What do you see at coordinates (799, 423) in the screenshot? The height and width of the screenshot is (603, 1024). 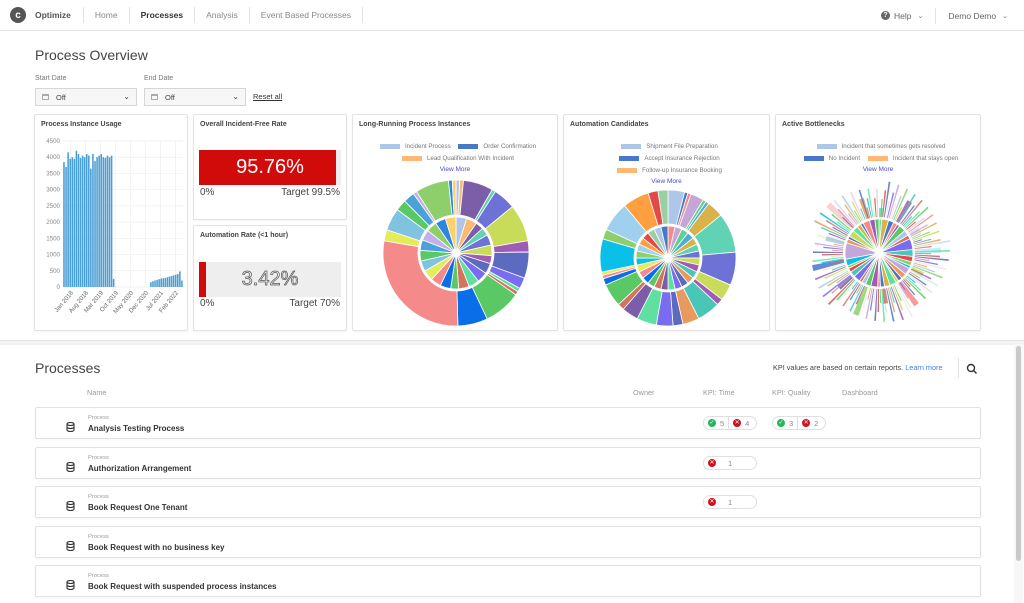 I see `kpi-quality-badge: ✓ 3 ✕ 2` at bounding box center [799, 423].